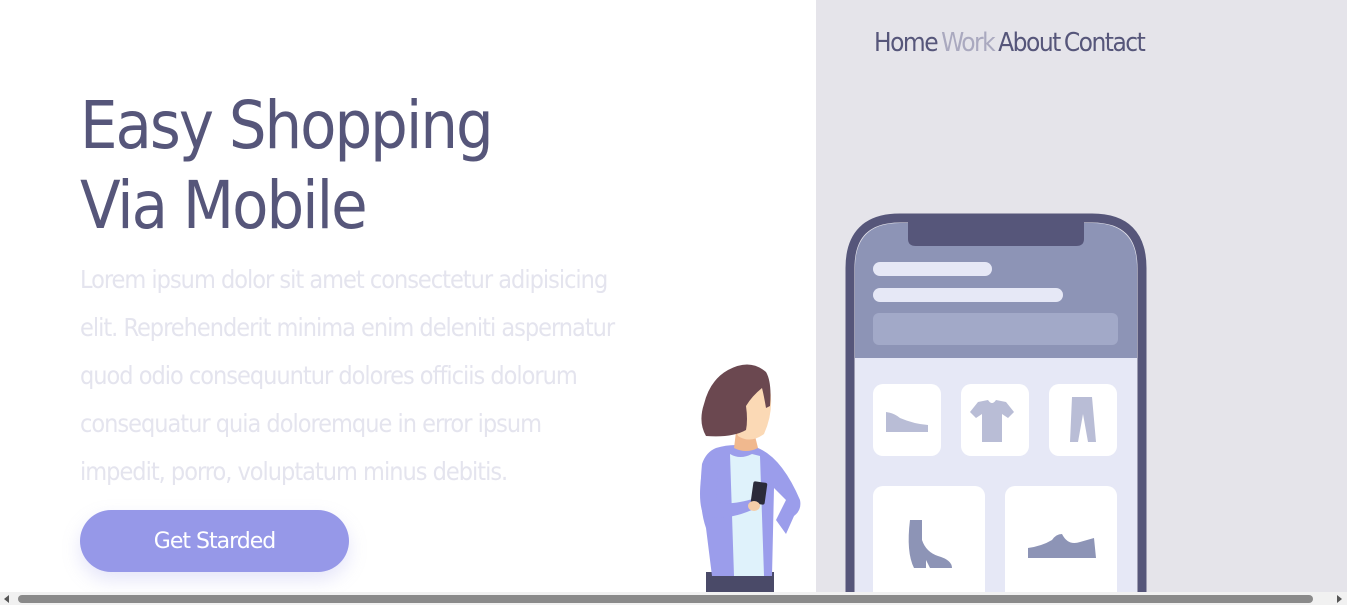 The width and height of the screenshot is (1347, 605). What do you see at coordinates (214, 541) in the screenshot?
I see `get-started-button: Get Starded` at bounding box center [214, 541].